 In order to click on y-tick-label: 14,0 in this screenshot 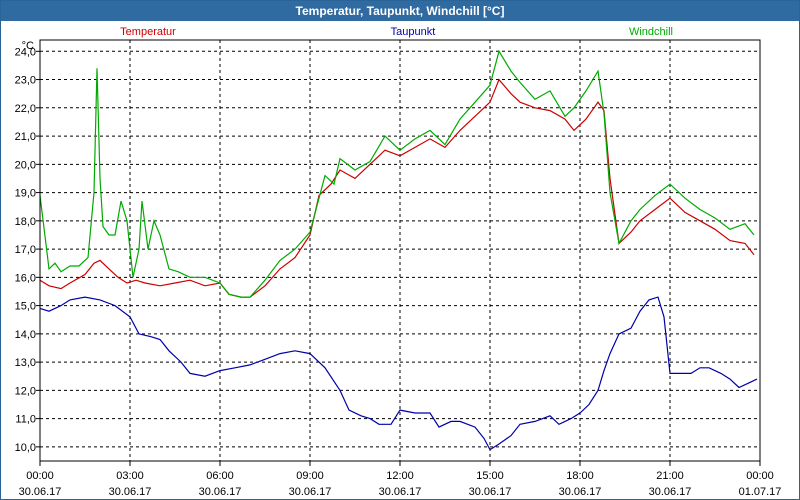, I will do `click(25, 335)`.